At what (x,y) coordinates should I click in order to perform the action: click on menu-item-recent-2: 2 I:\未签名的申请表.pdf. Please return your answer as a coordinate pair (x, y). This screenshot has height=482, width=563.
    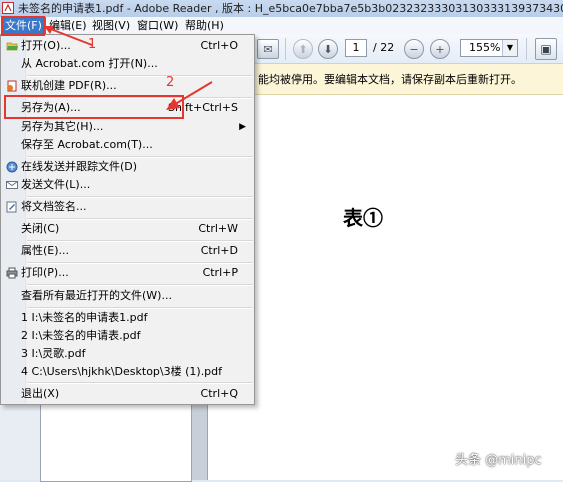
    Looking at the image, I should click on (127, 336).